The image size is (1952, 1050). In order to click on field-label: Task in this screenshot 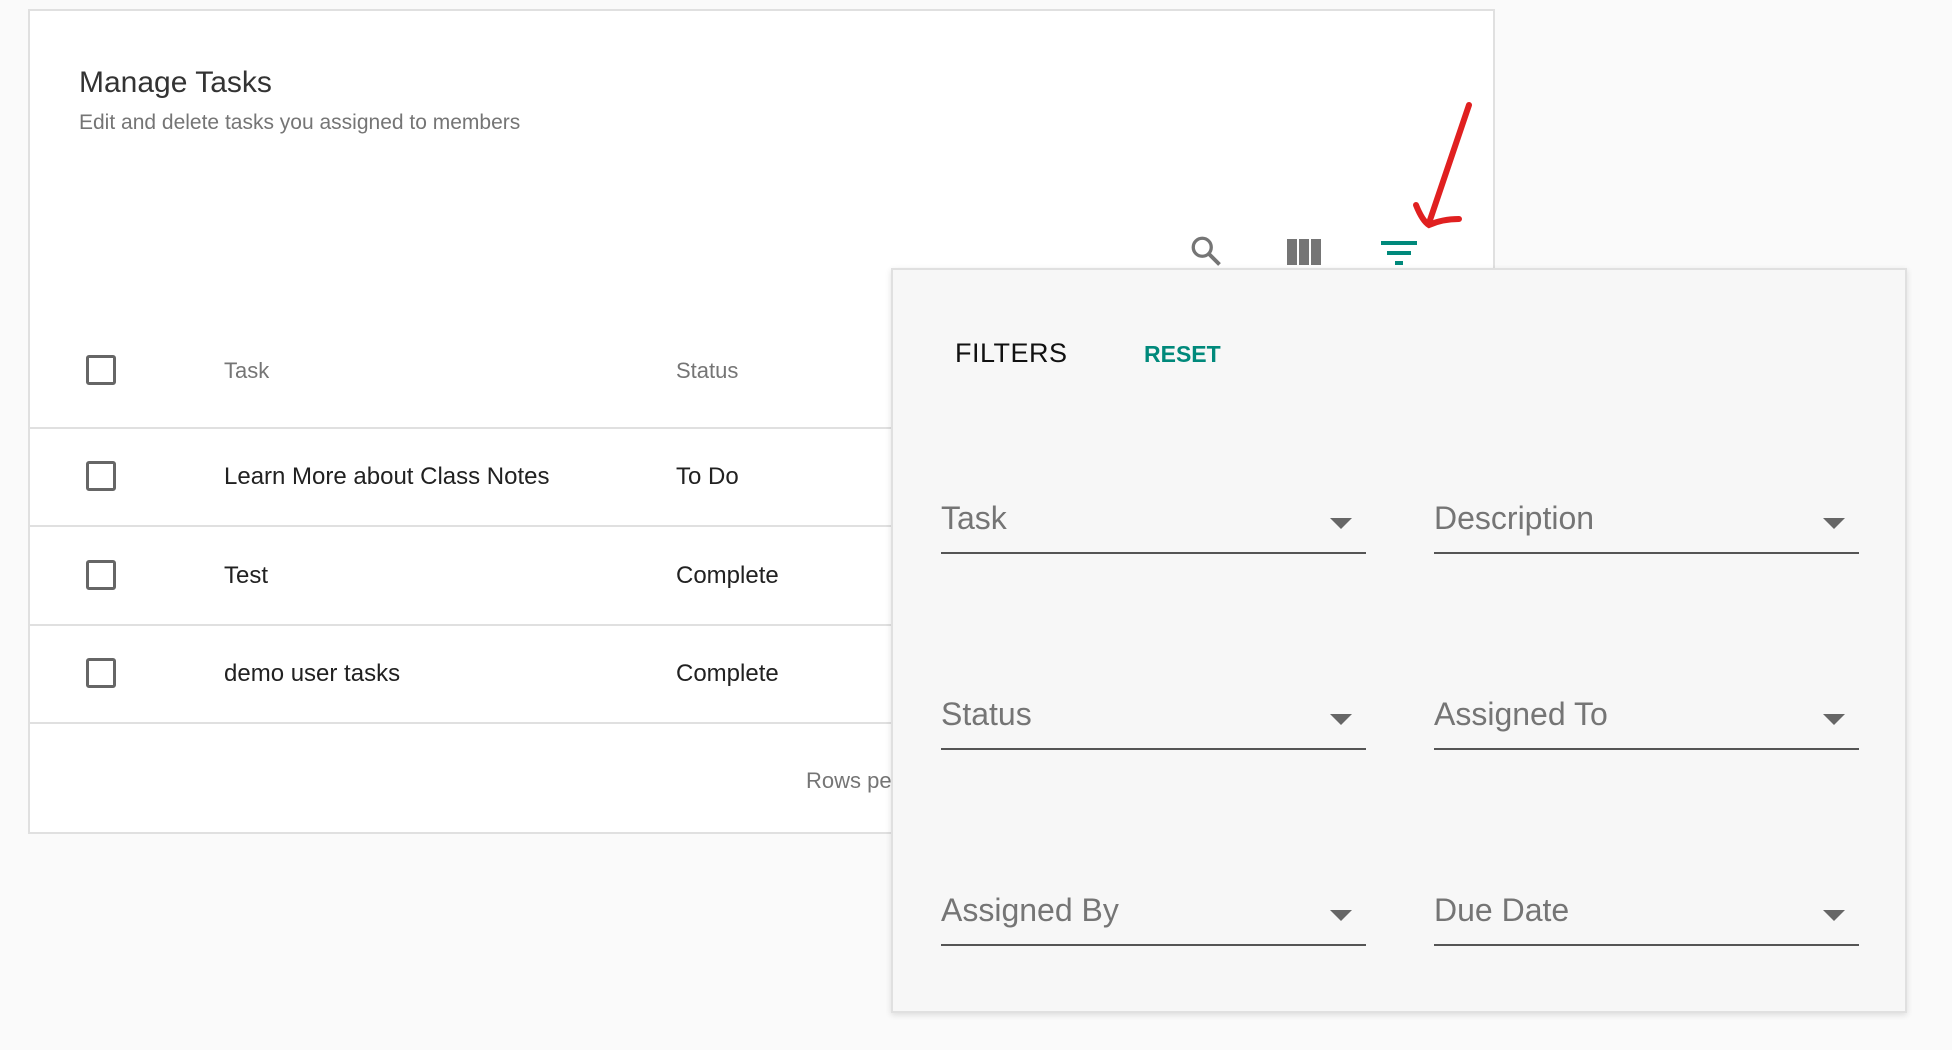, I will do `click(974, 518)`.